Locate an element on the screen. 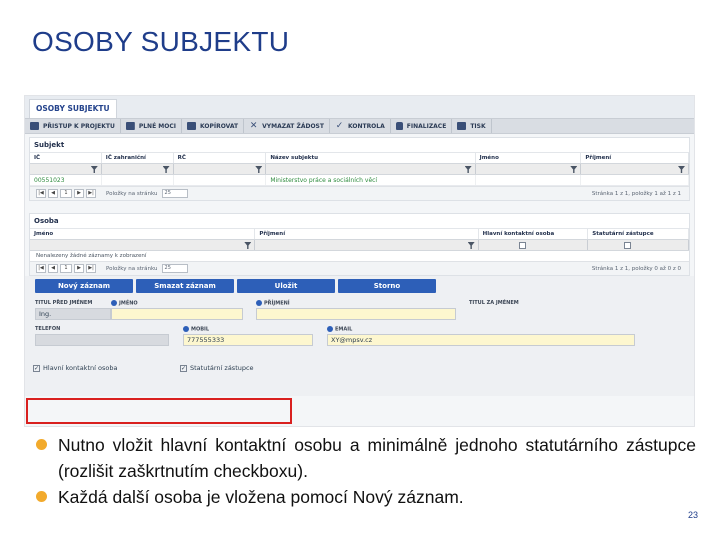 The image size is (720, 540). column-header: RČ is located at coordinates (220, 158).